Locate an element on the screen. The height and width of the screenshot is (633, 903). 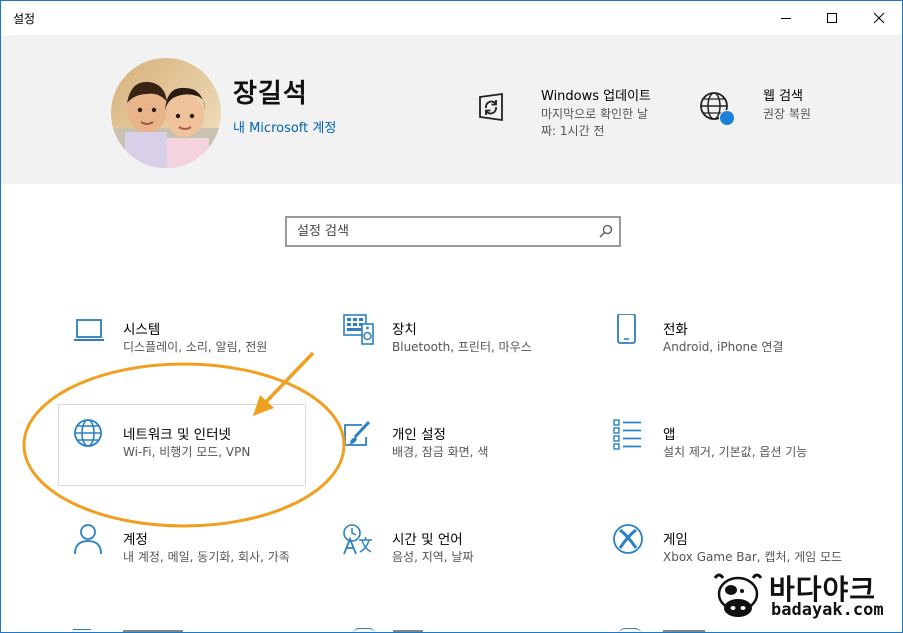
maximize-icon is located at coordinates (832, 18).